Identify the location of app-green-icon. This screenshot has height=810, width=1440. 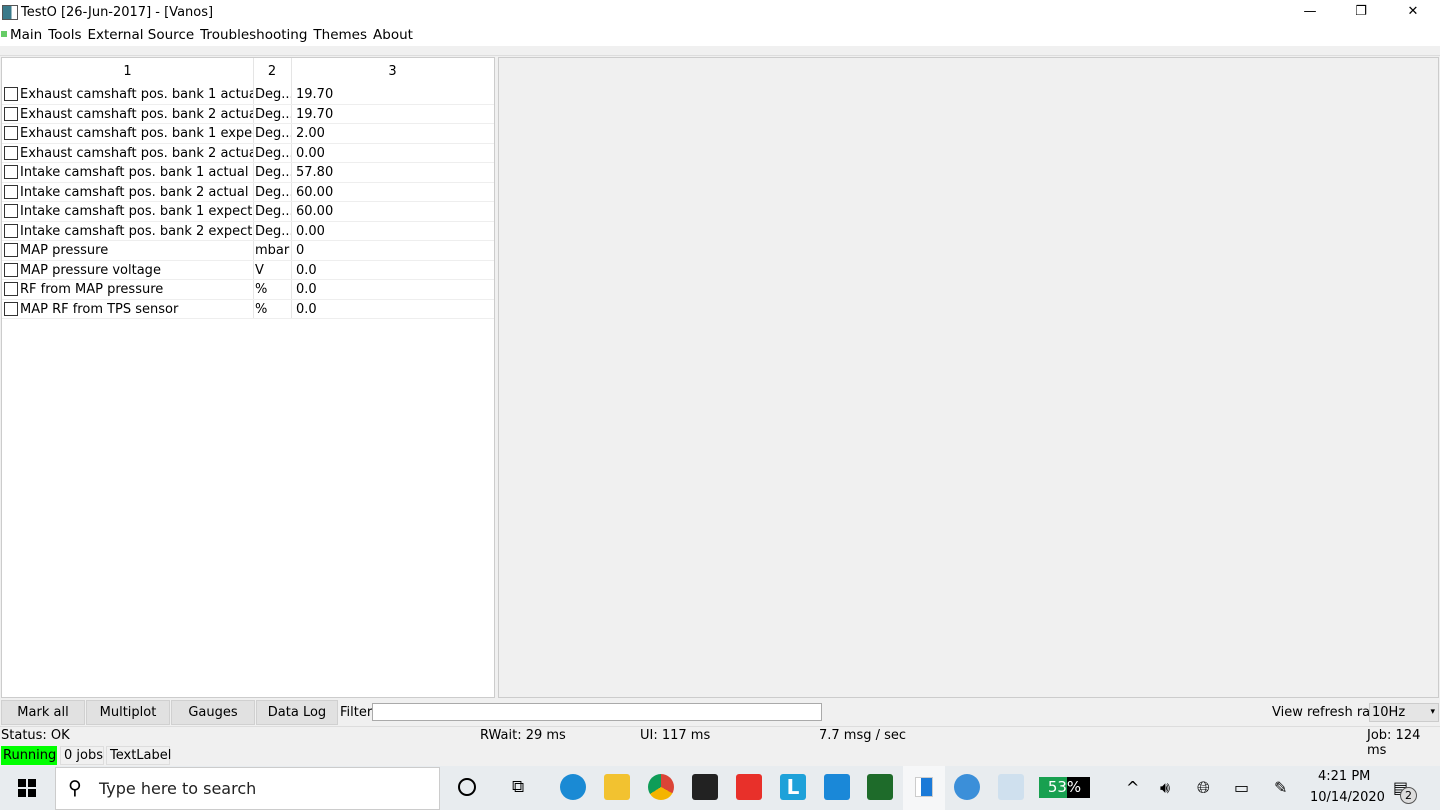
(880, 787).